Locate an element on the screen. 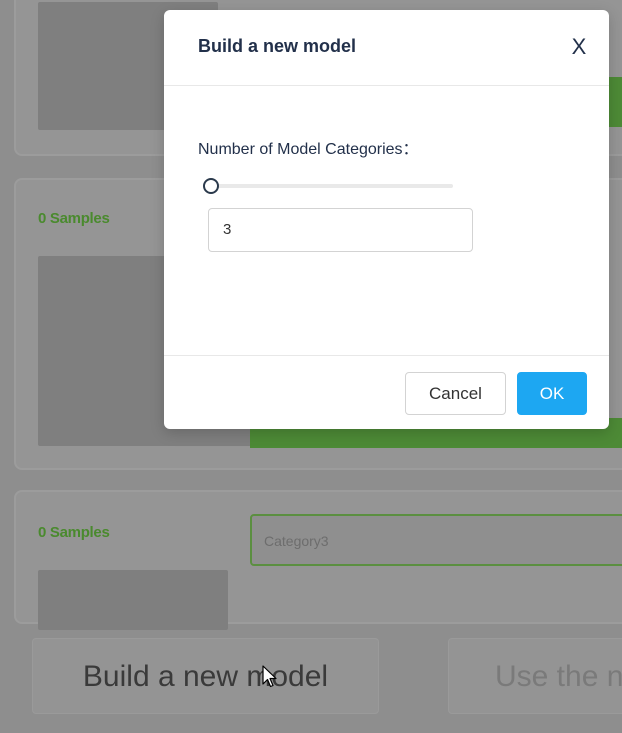 Image resolution: width=622 pixels, height=733 pixels. dialog-header: Build a new model X is located at coordinates (386, 48).